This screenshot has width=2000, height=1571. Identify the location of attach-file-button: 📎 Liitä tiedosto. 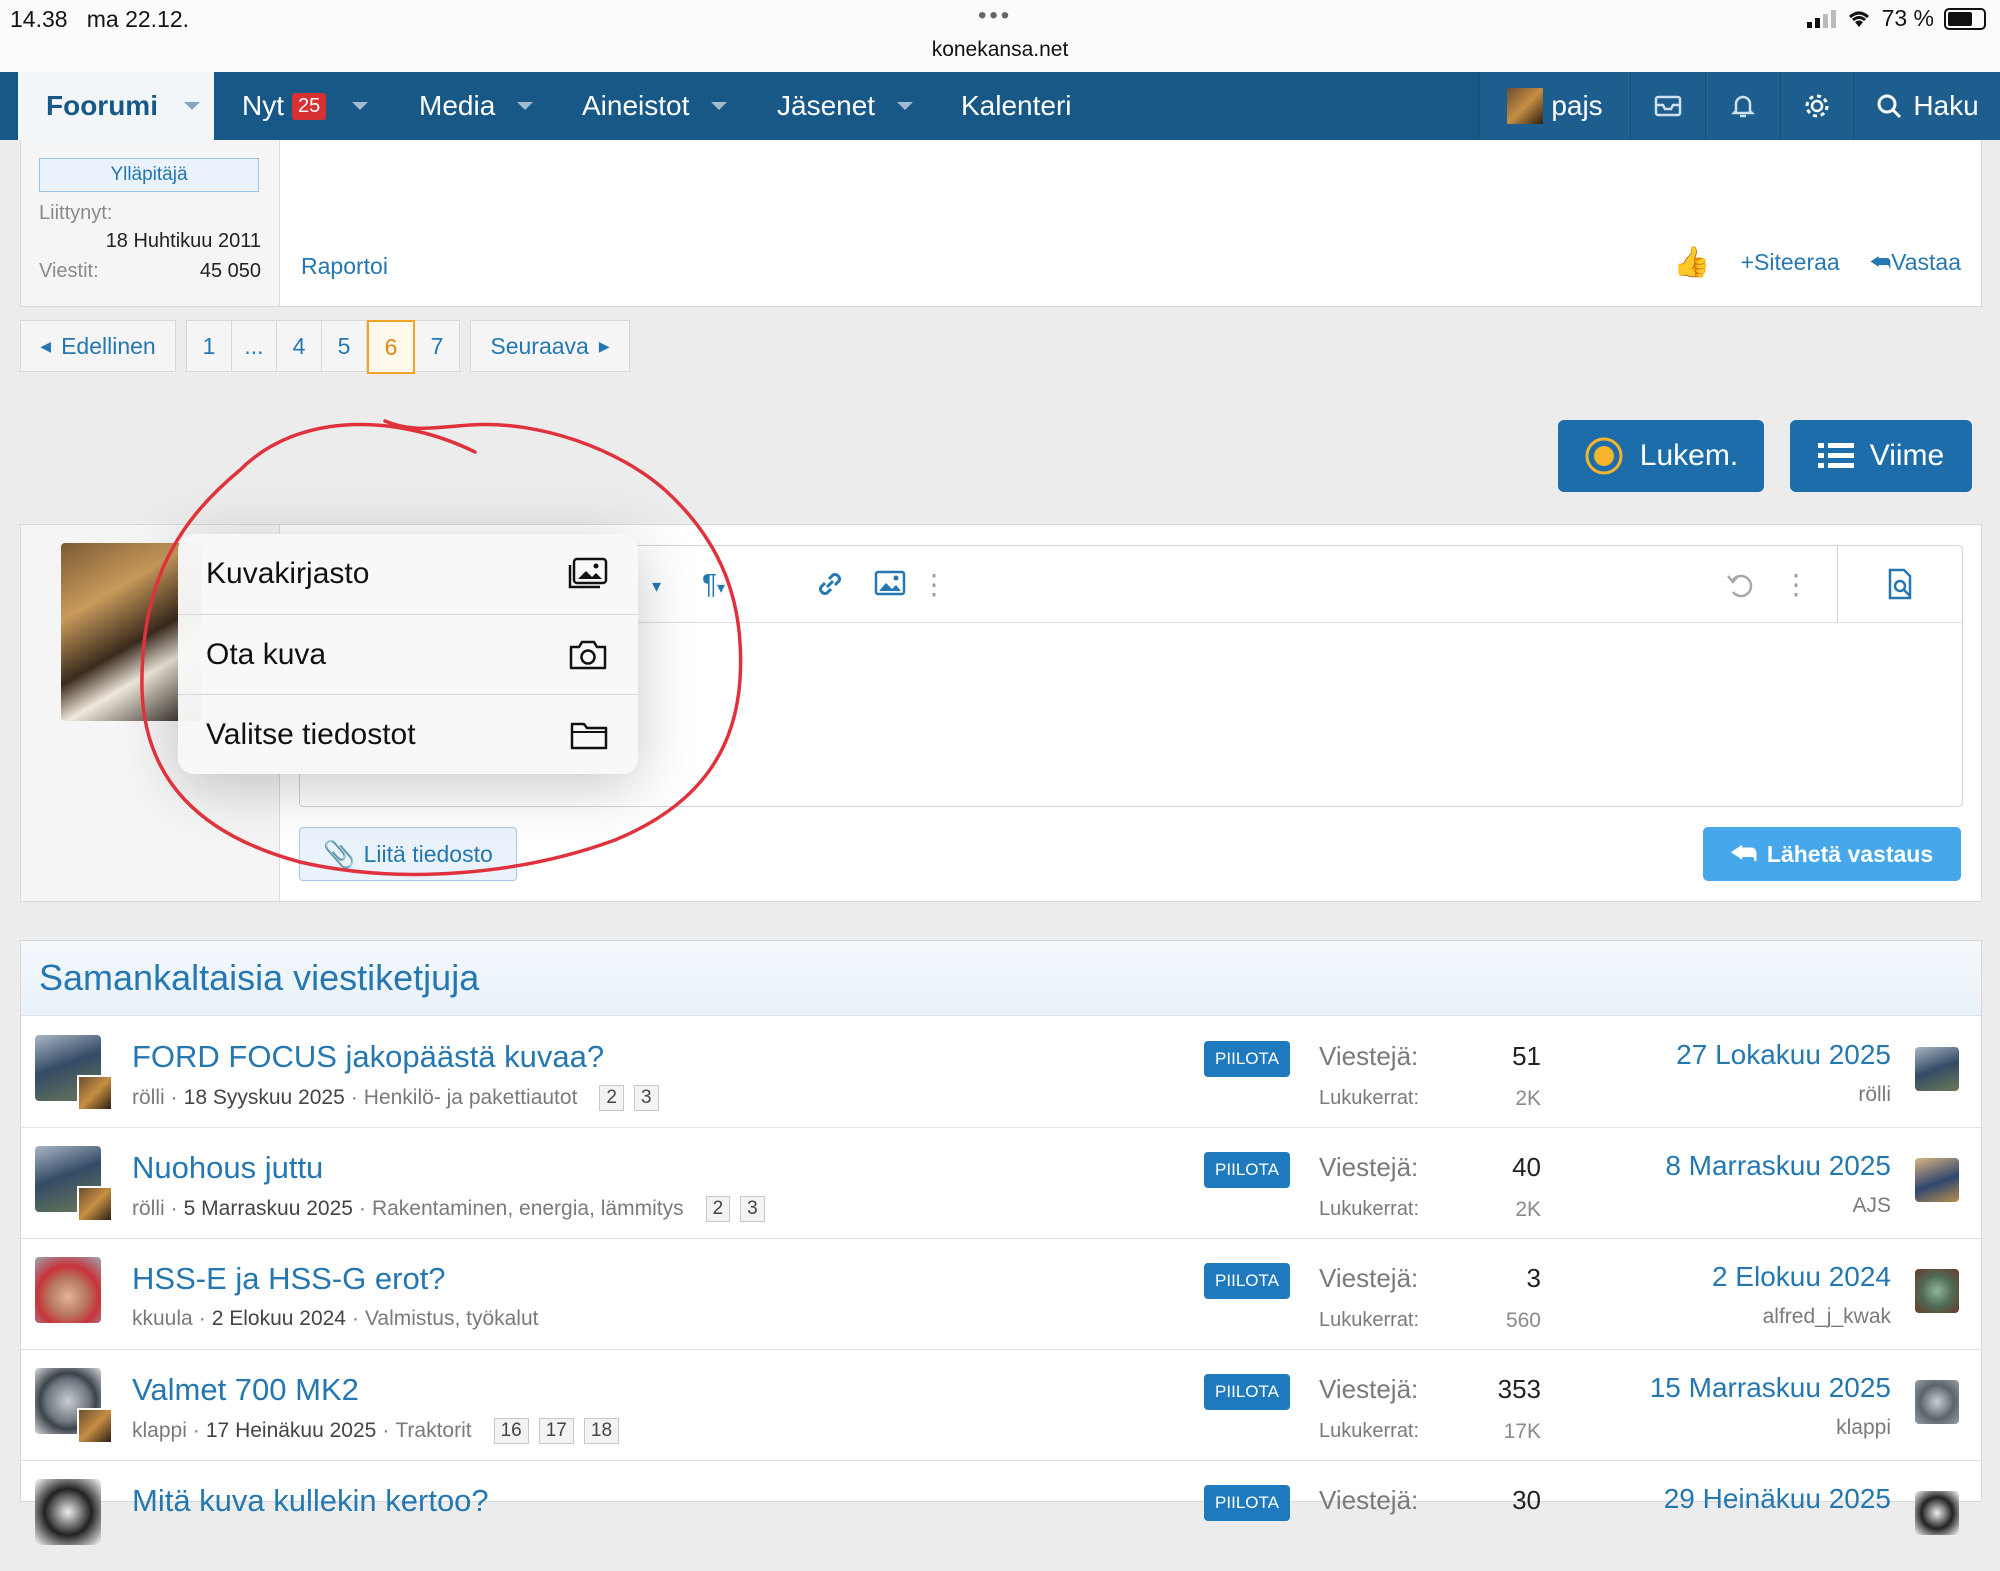
(408, 854).